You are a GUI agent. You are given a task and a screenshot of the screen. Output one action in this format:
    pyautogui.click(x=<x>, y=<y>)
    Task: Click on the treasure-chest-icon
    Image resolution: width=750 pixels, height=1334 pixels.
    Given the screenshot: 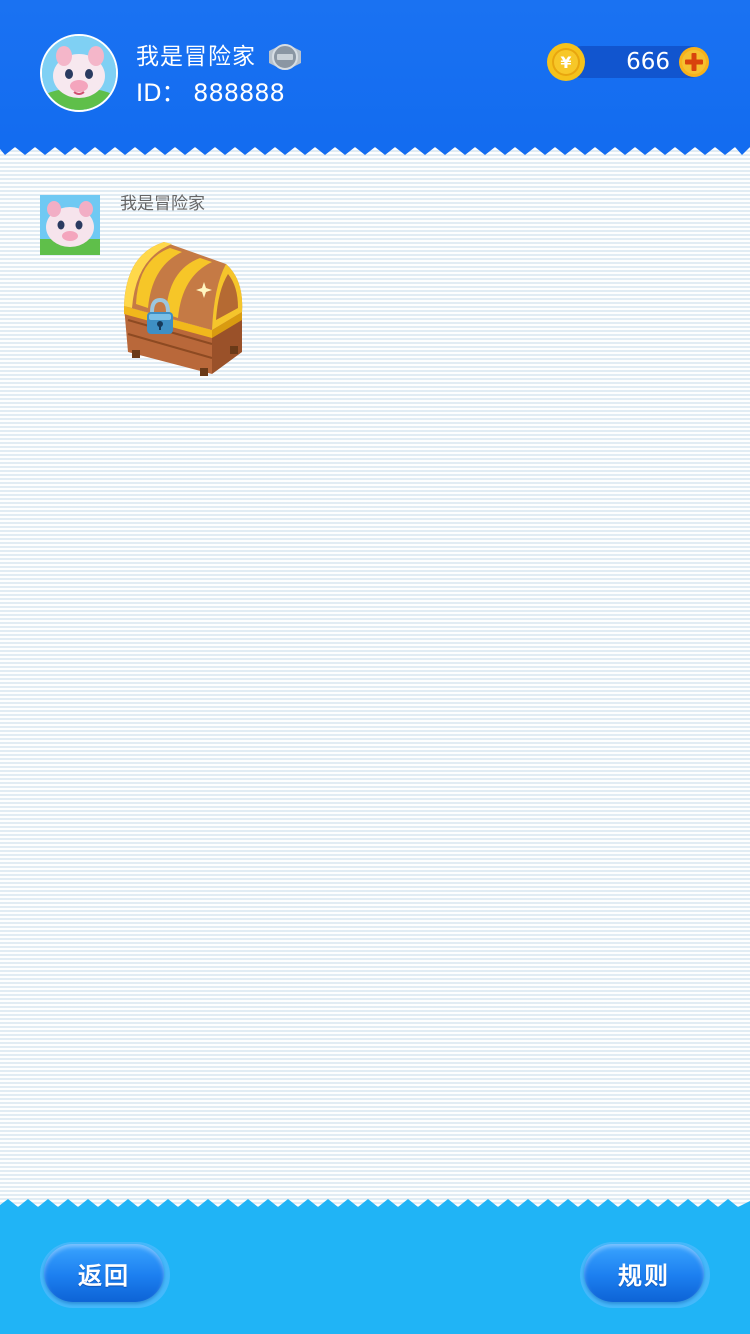 What is the action you would take?
    pyautogui.click(x=182, y=306)
    